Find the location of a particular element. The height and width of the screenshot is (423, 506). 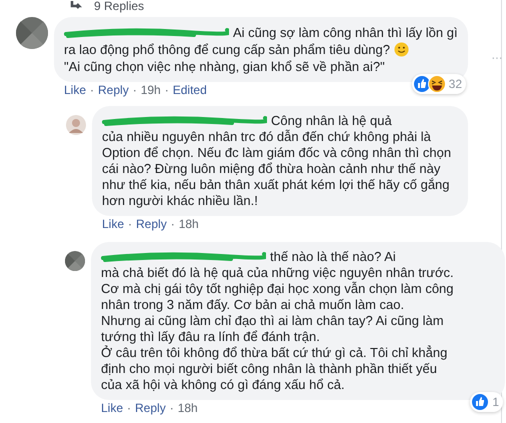

replies-link: 9 Replies is located at coordinates (119, 6).